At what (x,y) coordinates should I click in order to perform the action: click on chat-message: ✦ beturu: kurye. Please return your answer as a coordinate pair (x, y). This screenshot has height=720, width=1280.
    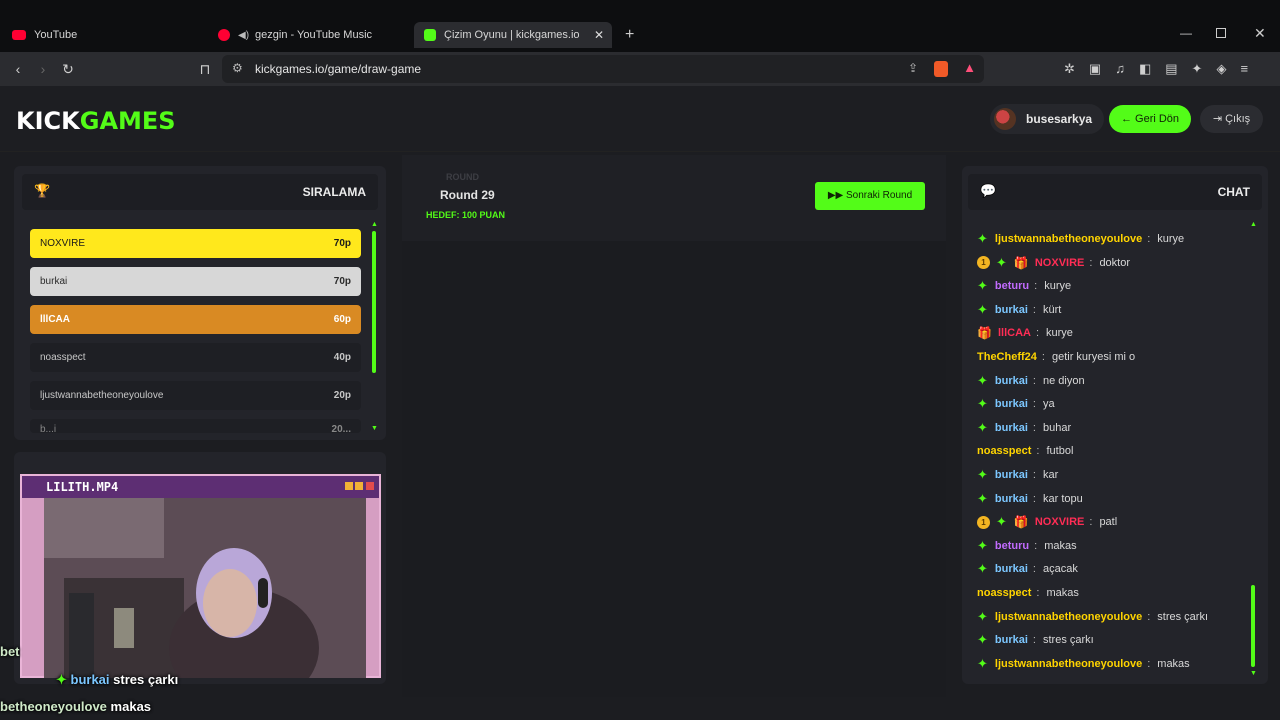
    Looking at the image, I should click on (1024, 286).